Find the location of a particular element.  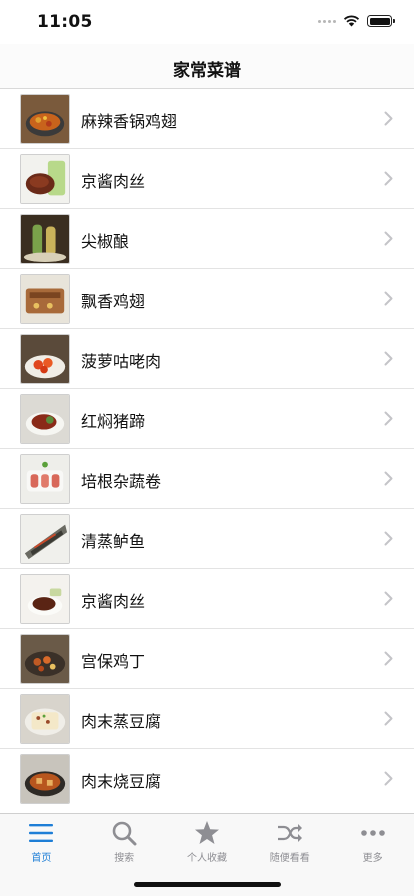

status-bar: 11:05 is located at coordinates (207, 22).